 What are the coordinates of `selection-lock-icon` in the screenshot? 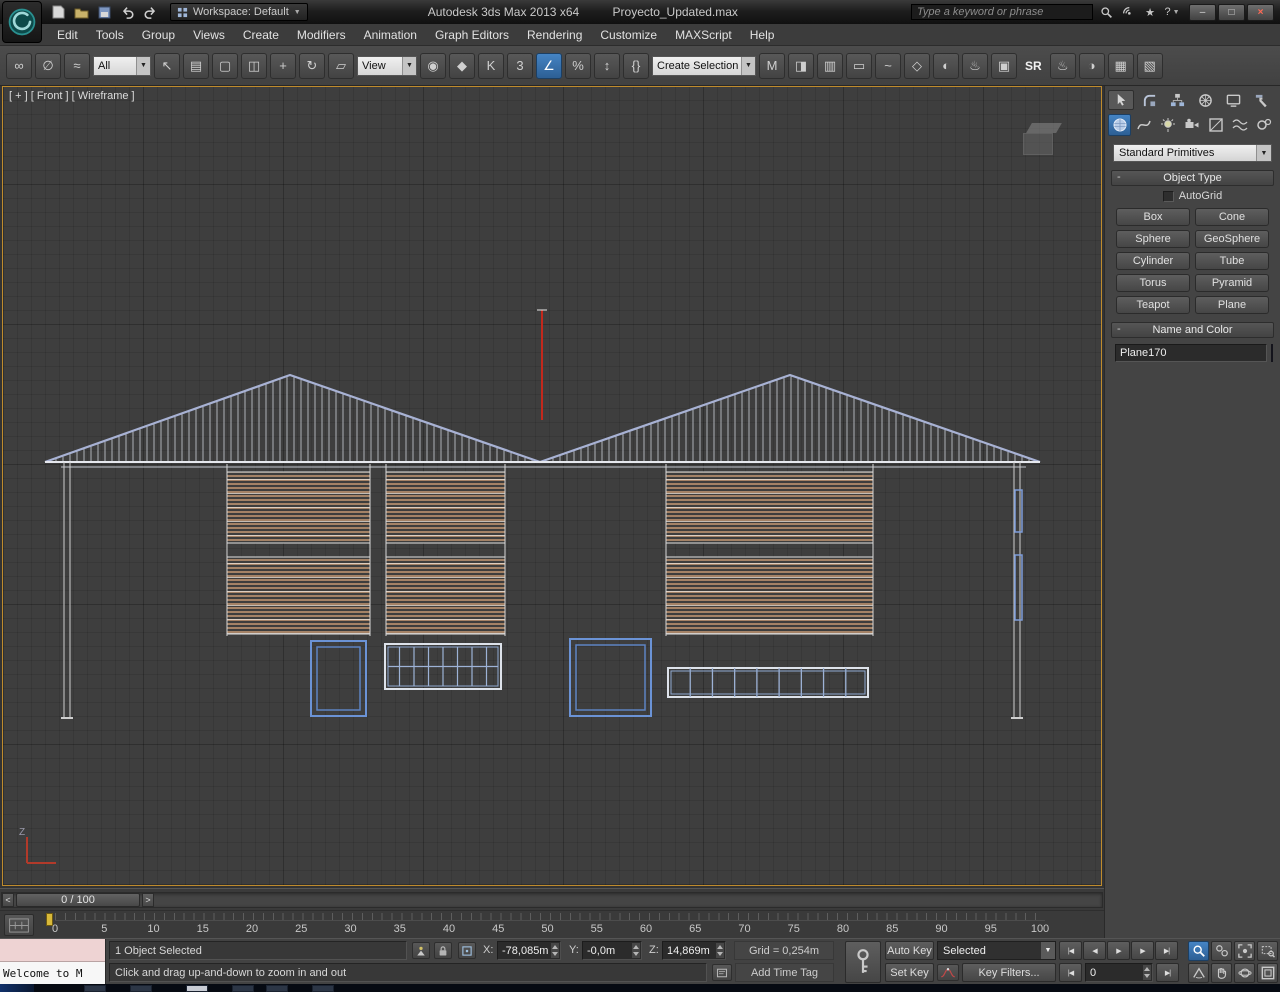 It's located at (443, 950).